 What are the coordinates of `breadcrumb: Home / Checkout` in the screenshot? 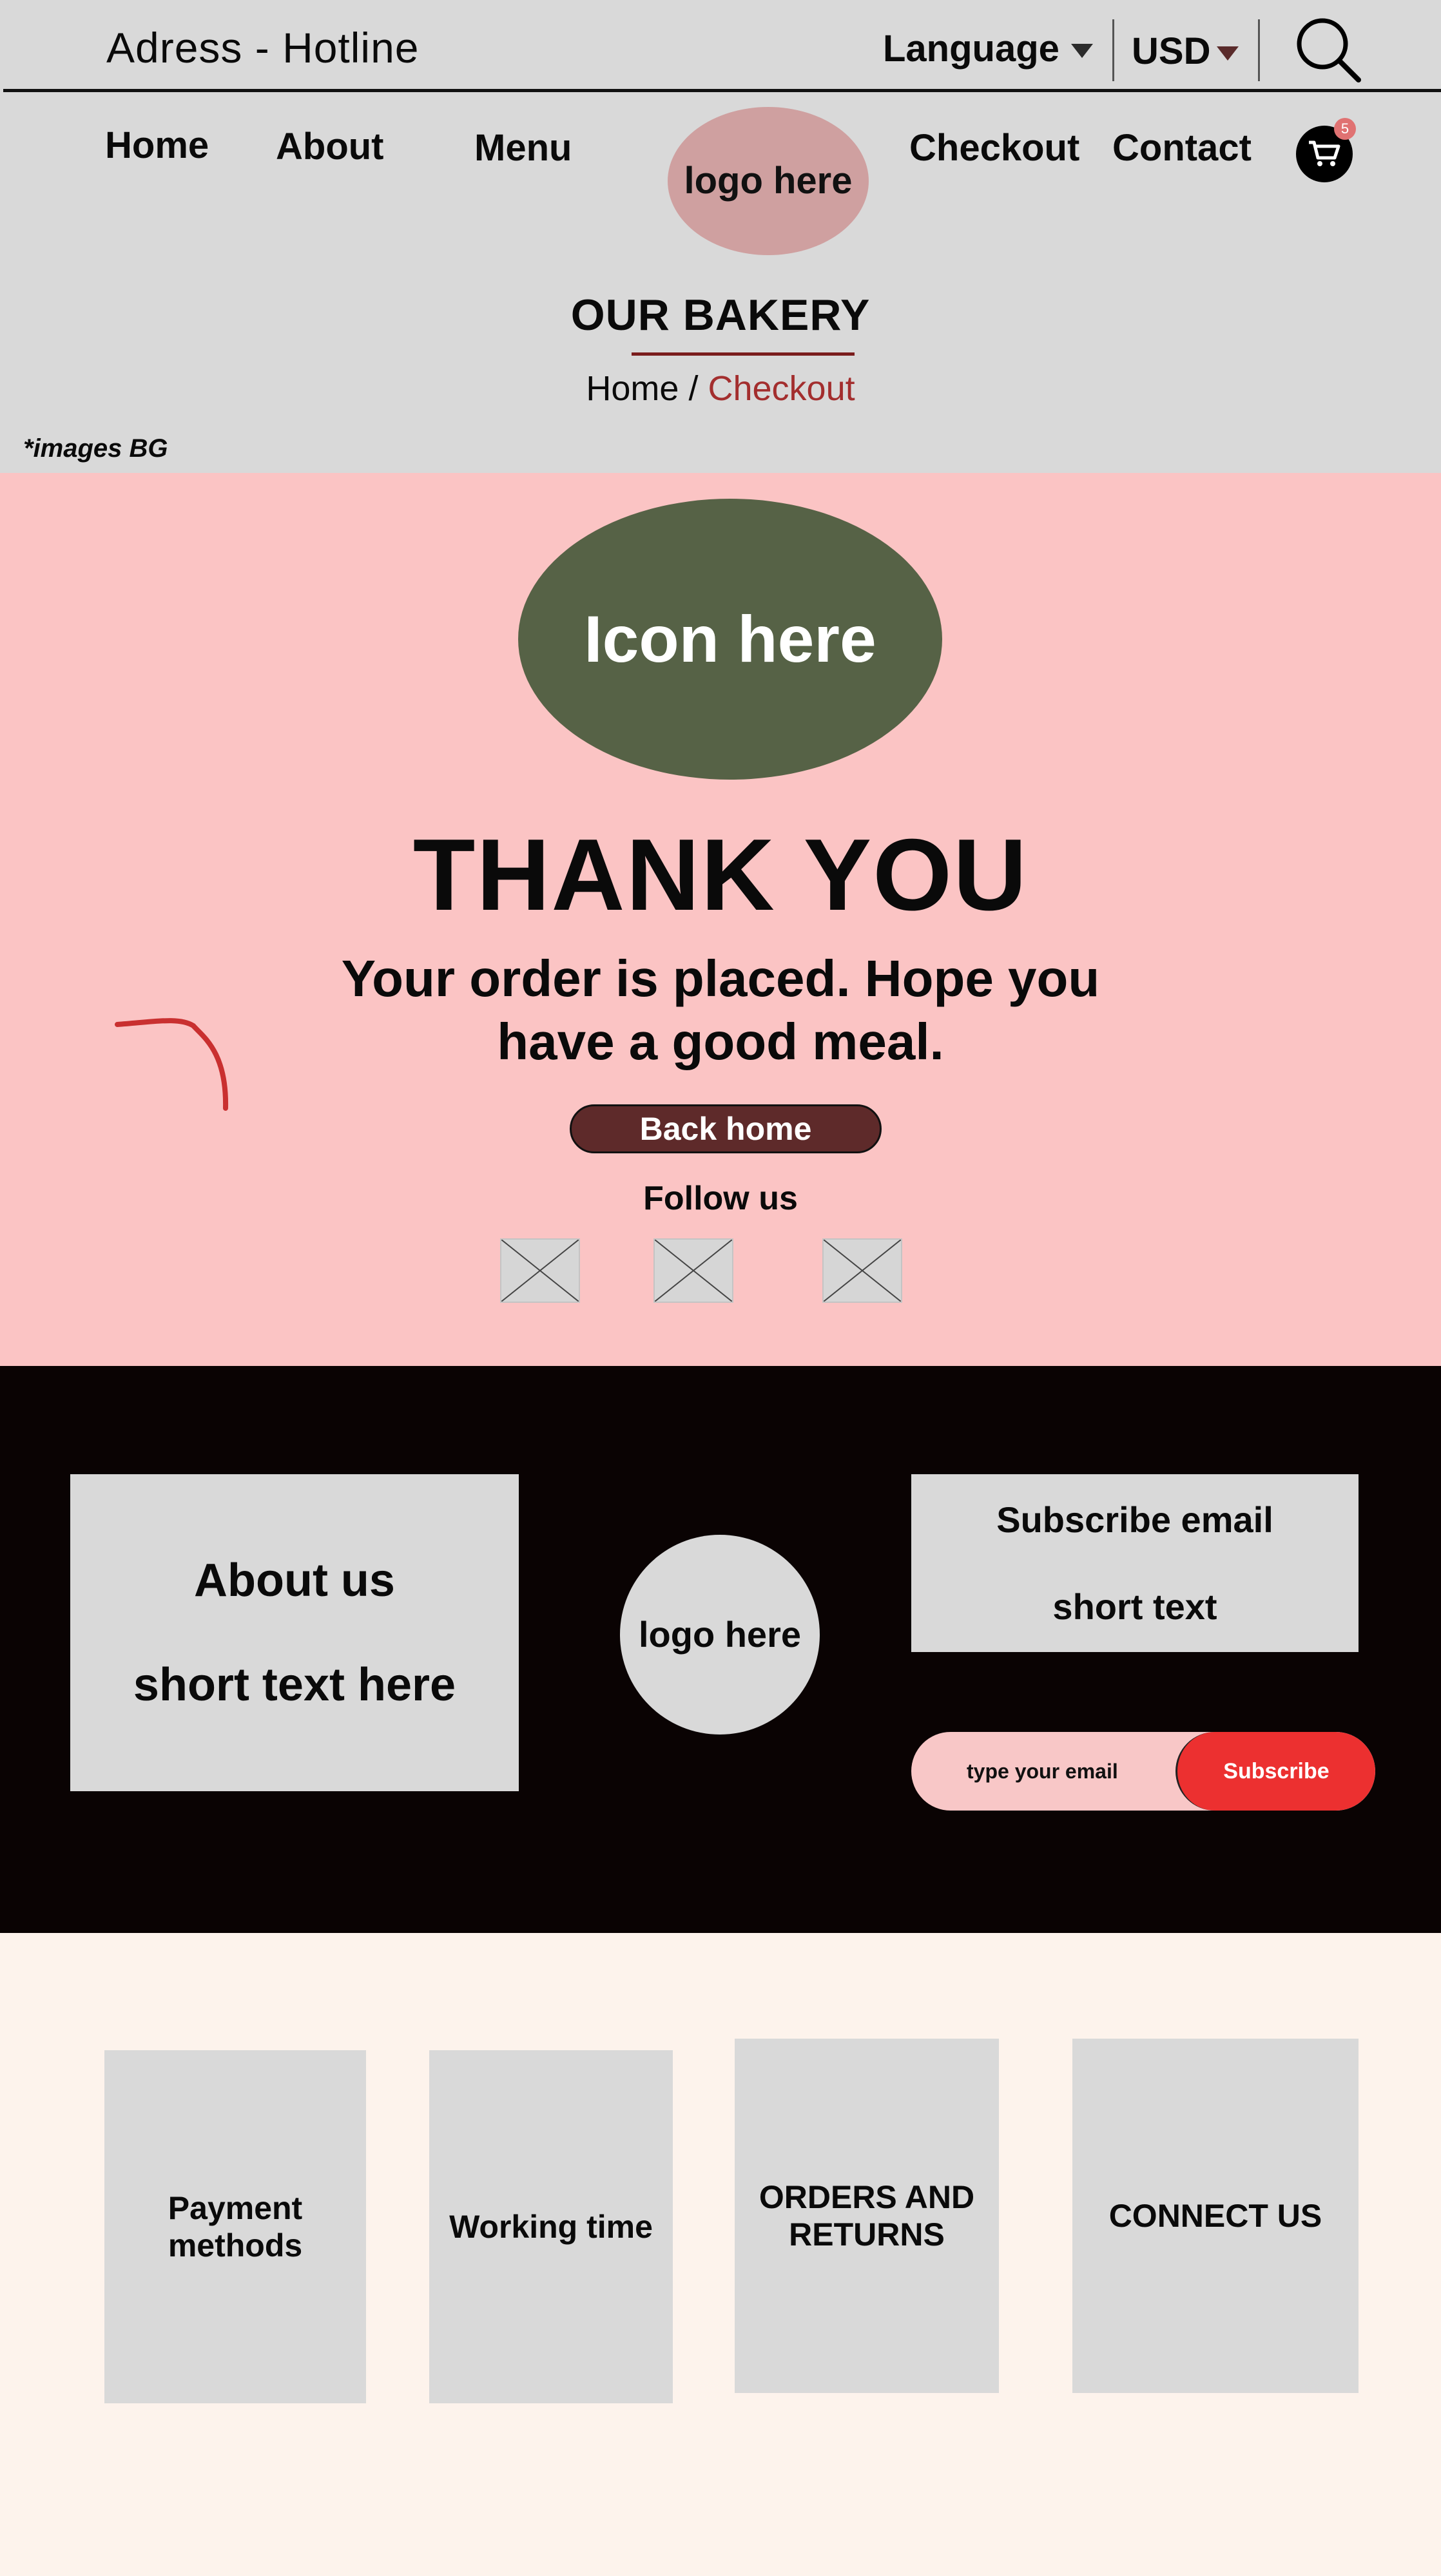 It's located at (720, 389).